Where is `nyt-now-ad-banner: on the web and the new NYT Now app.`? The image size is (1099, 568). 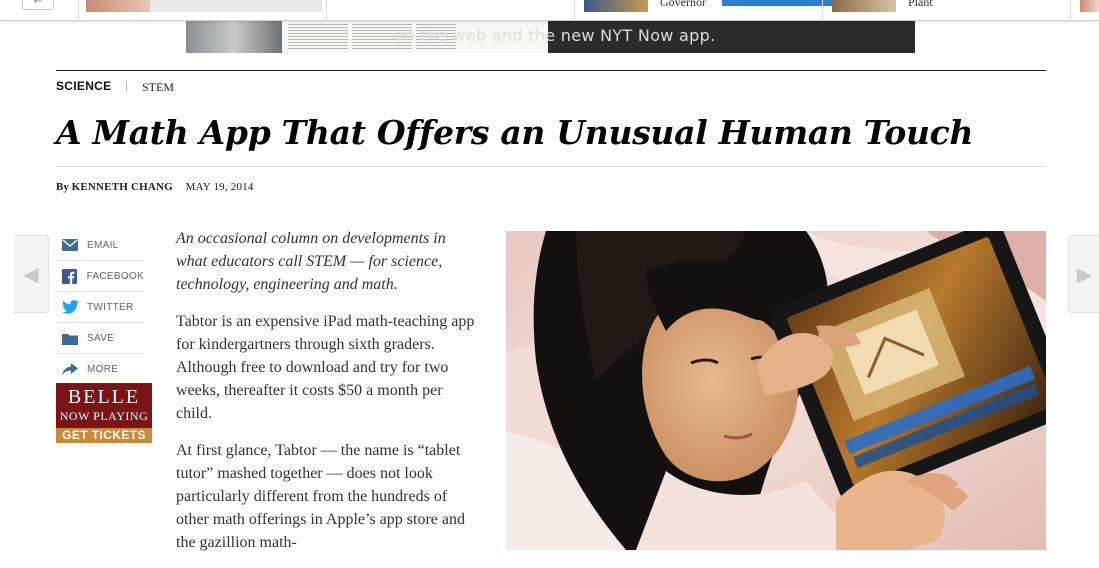 nyt-now-ad-banner: on the web and the new NYT Now app. is located at coordinates (550, 36).